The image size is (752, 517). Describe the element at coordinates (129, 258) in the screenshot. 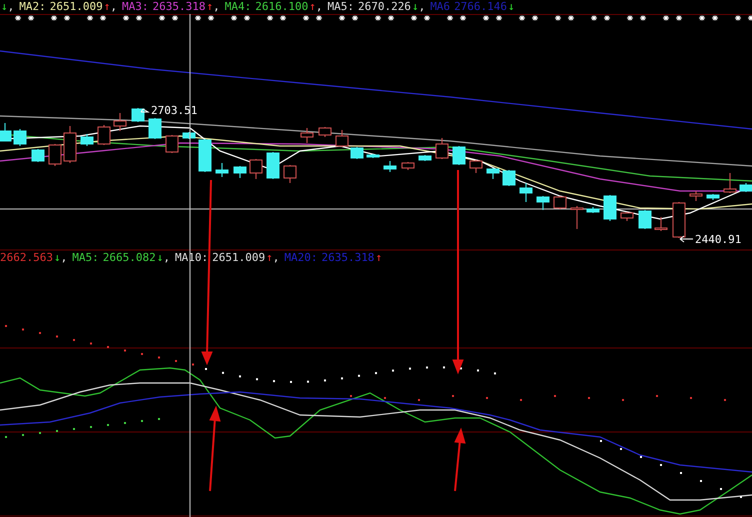

I see `ma-value: 2665.082` at that location.